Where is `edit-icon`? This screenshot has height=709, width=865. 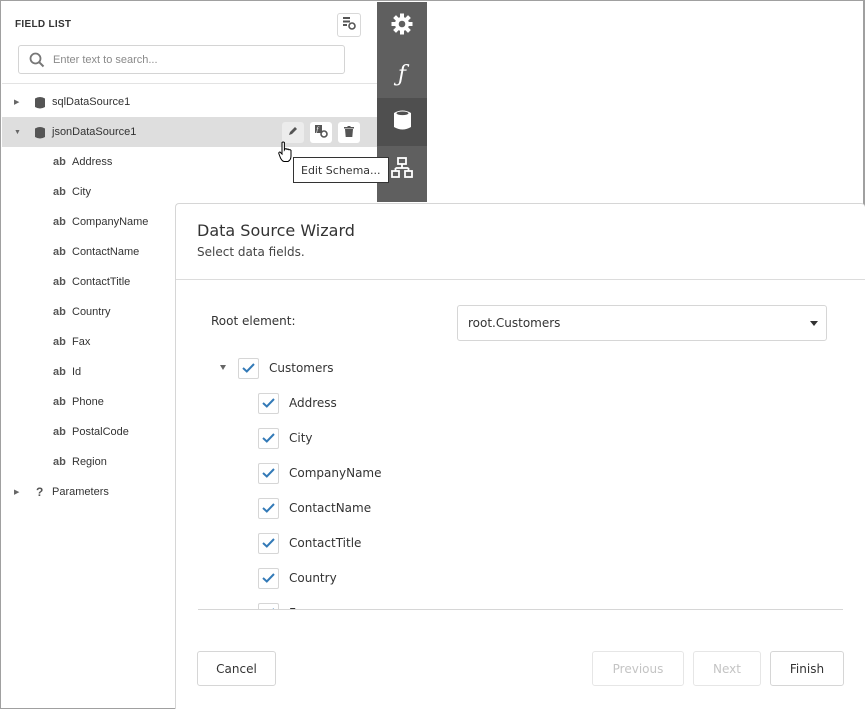
edit-icon is located at coordinates (293, 132).